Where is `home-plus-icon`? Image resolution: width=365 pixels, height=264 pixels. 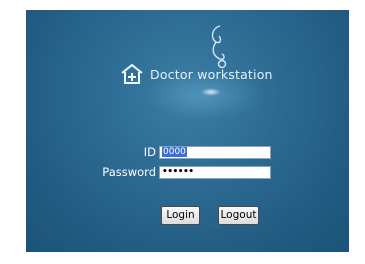
home-plus-icon is located at coordinates (132, 73).